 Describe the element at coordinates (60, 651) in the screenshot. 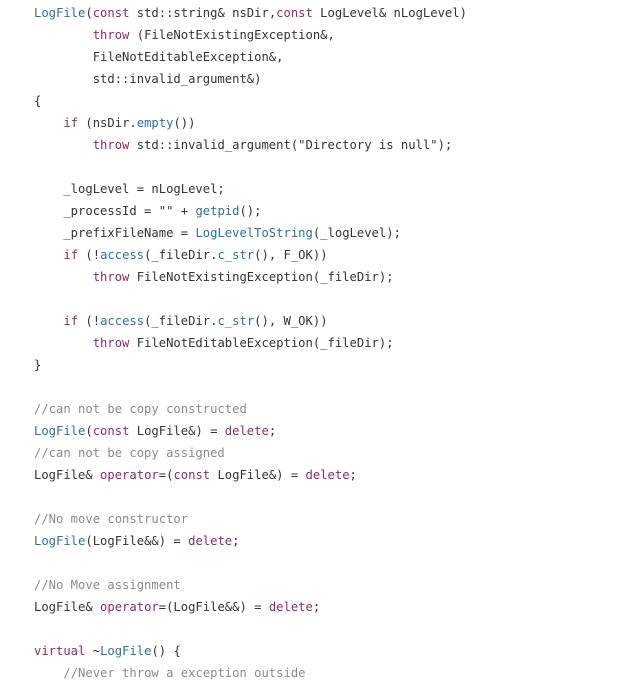

I see `code-keyword: virtual` at that location.